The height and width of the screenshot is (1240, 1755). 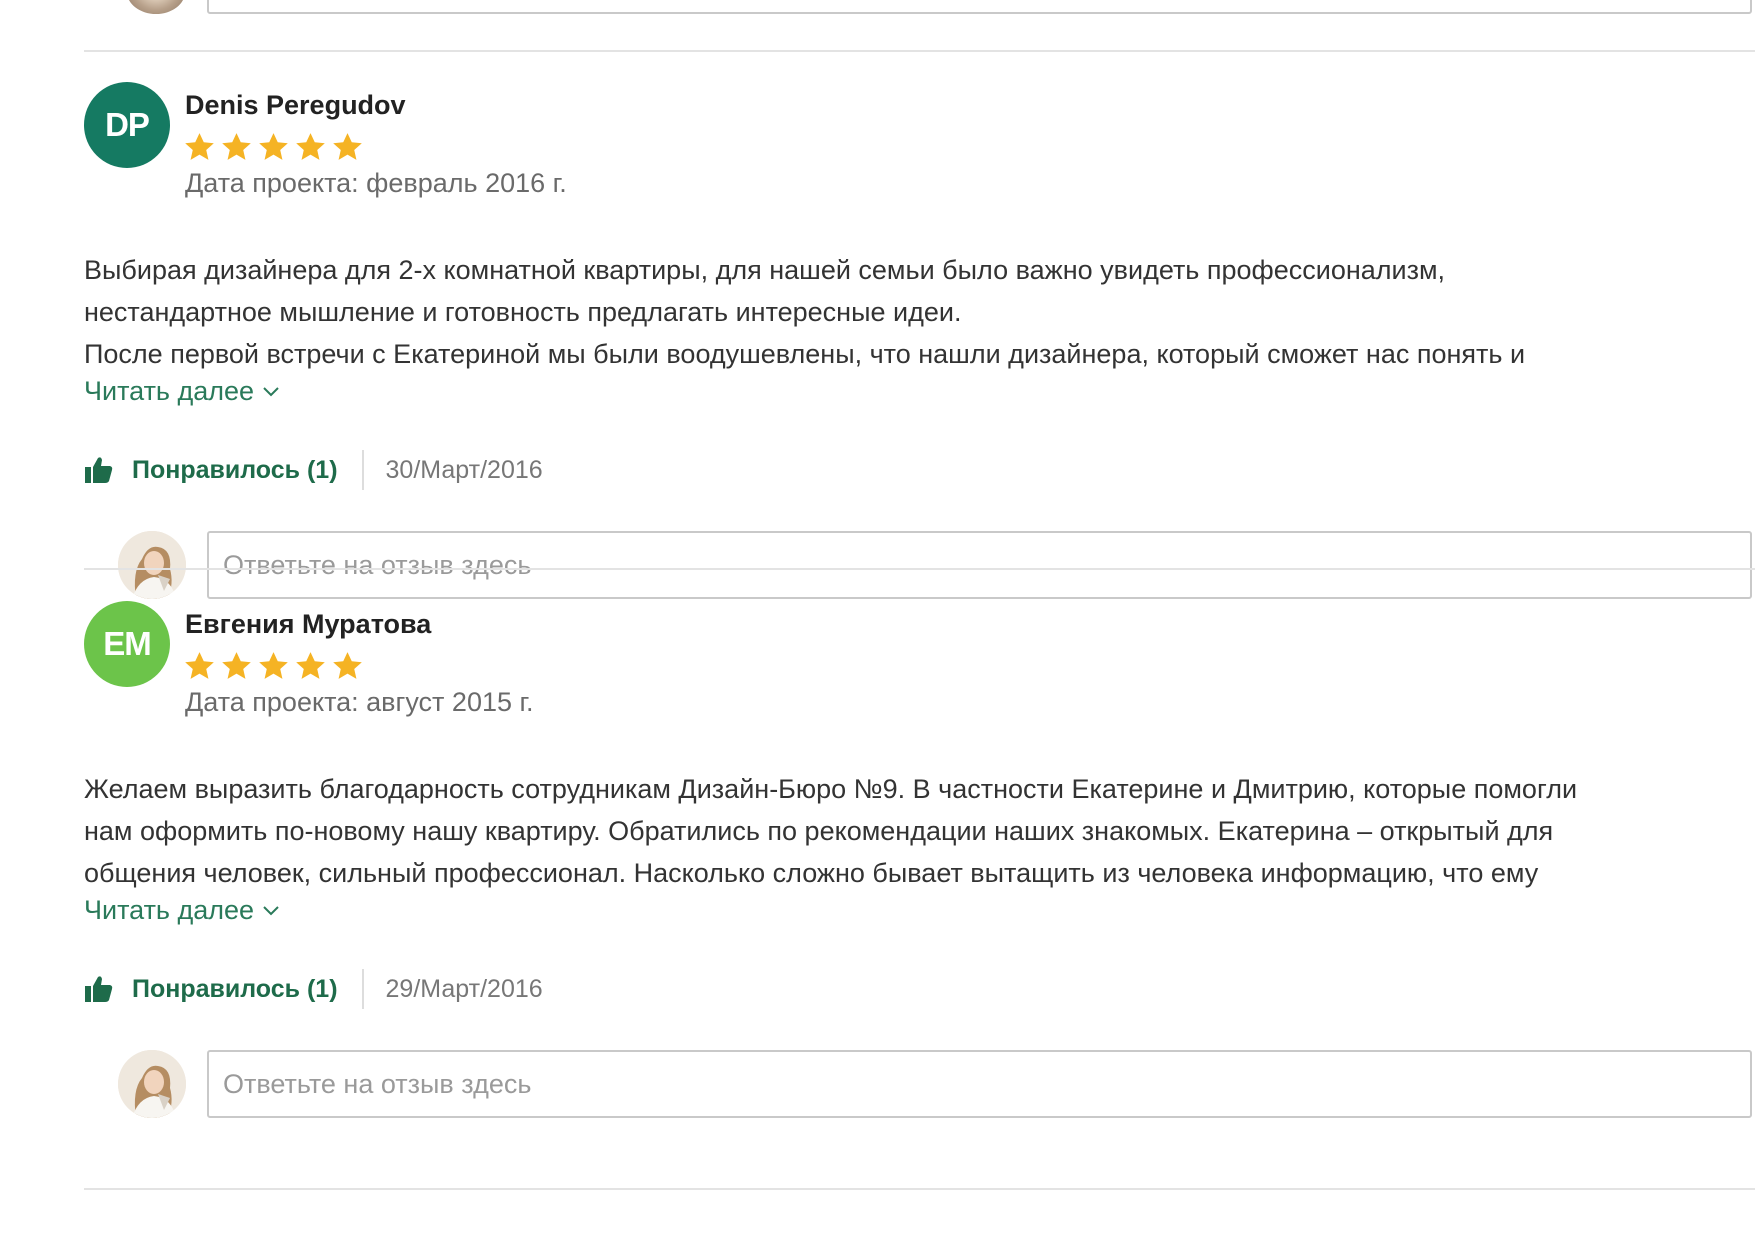 What do you see at coordinates (464, 988) in the screenshot?
I see `review-date: 29/Март/2016` at bounding box center [464, 988].